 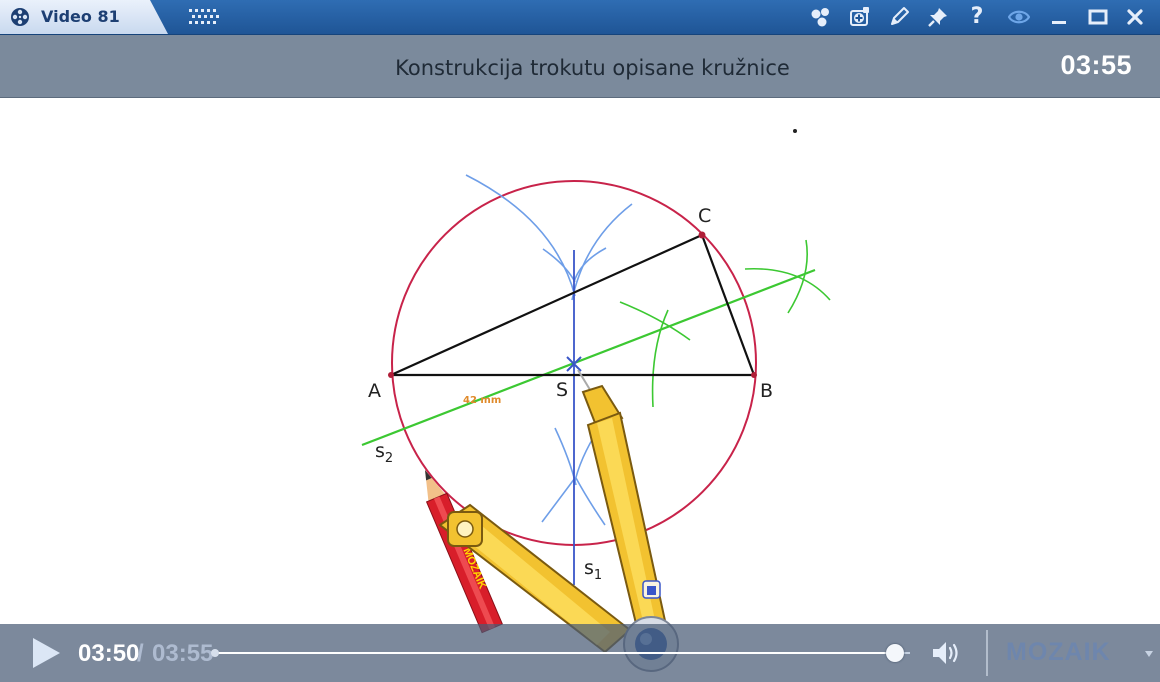 I want to click on molecule-icon, so click(x=820, y=17).